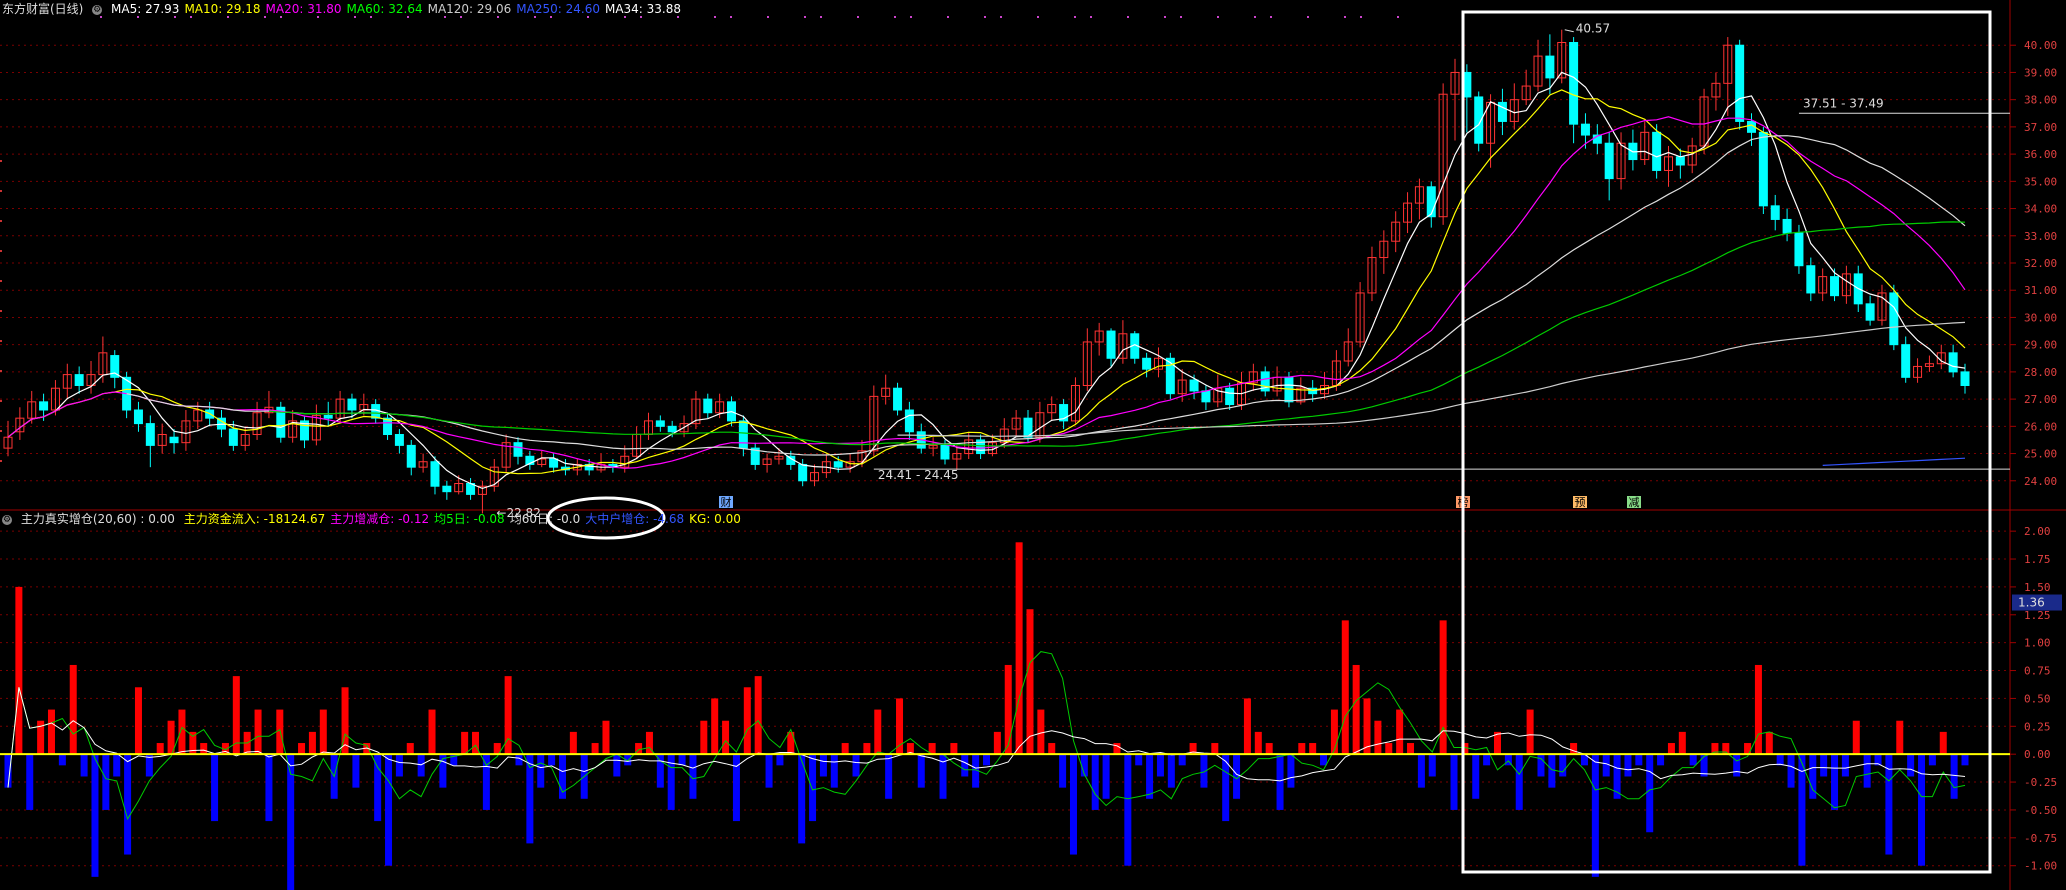  Describe the element at coordinates (2040, 317) in the screenshot. I see `price-tick-label: 30.00` at that location.